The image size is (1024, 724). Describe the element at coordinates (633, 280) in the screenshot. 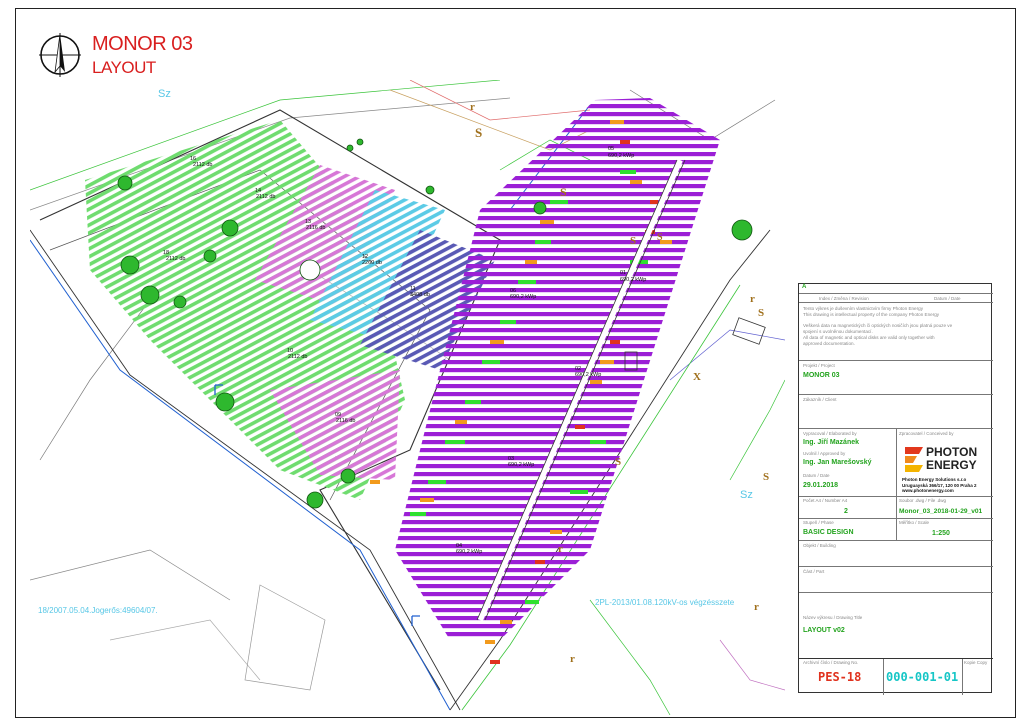

I see `station-power-01: 690,2 kWp` at that location.